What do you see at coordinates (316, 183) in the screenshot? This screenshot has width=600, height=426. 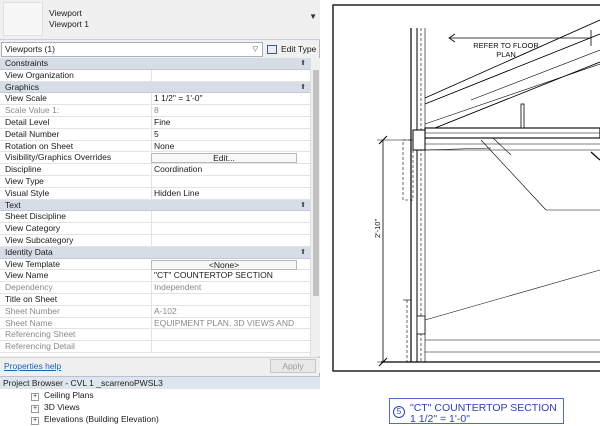 I see `scrollbar-thumb` at bounding box center [316, 183].